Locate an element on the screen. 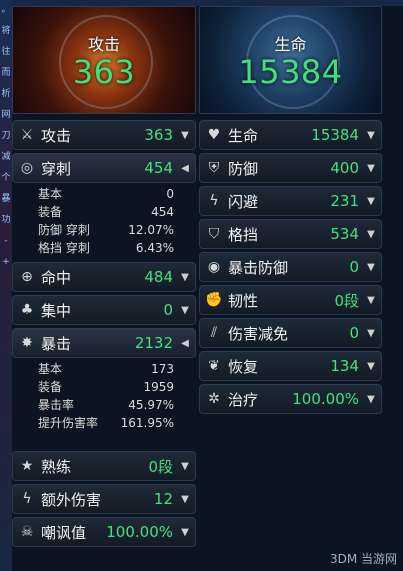  slash-icon: ⫽ is located at coordinates (214, 333).